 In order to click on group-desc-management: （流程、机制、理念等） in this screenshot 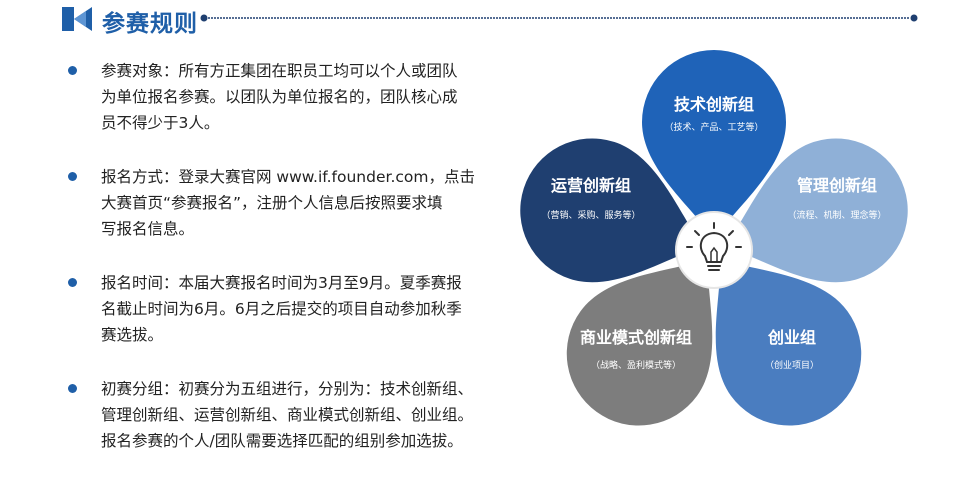, I will do `click(836, 215)`.